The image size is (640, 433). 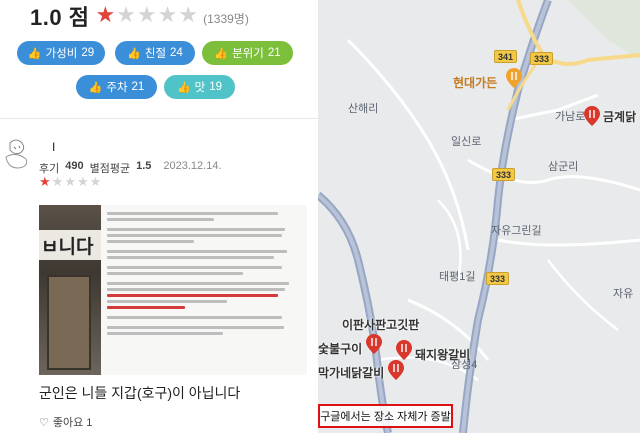 I want to click on chip-value: 👍 가성비 29, so click(x=61, y=53).